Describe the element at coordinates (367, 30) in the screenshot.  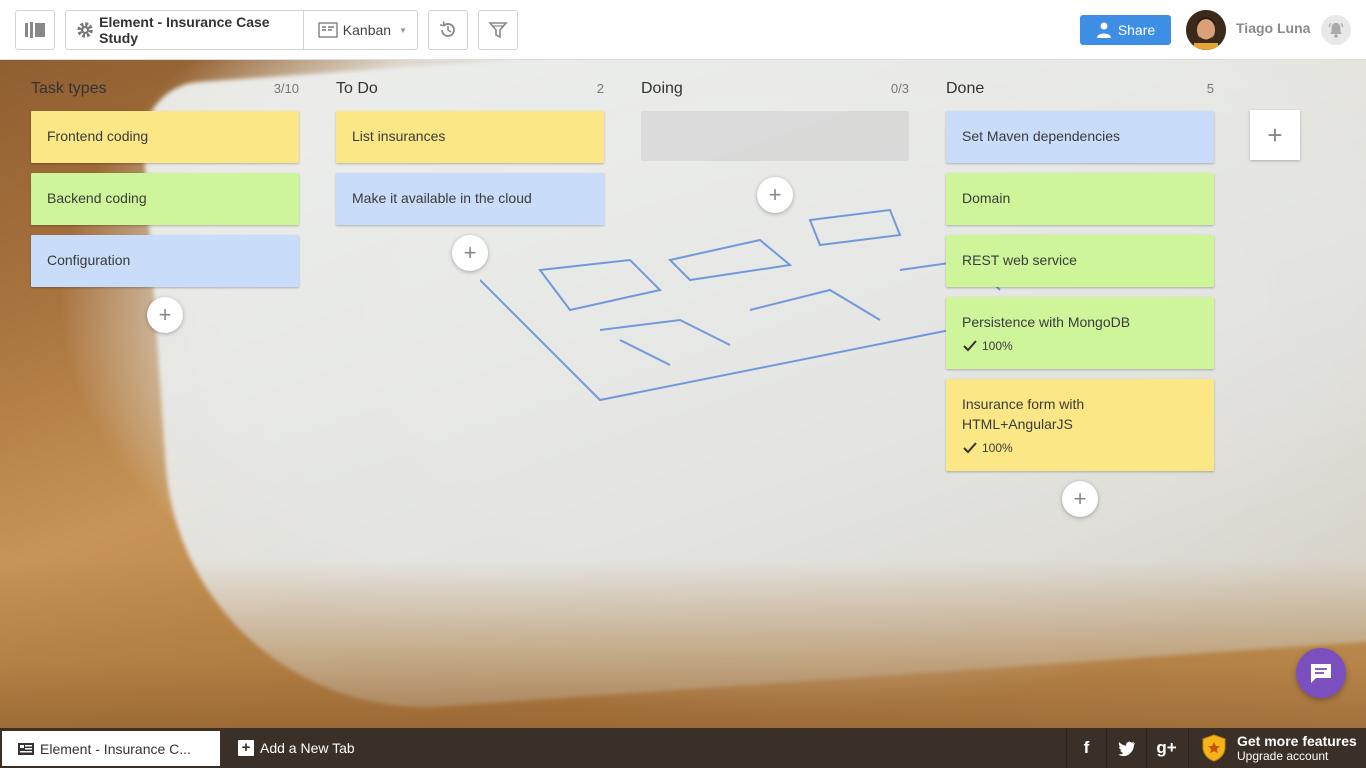
I see `view-label: Kanban` at that location.